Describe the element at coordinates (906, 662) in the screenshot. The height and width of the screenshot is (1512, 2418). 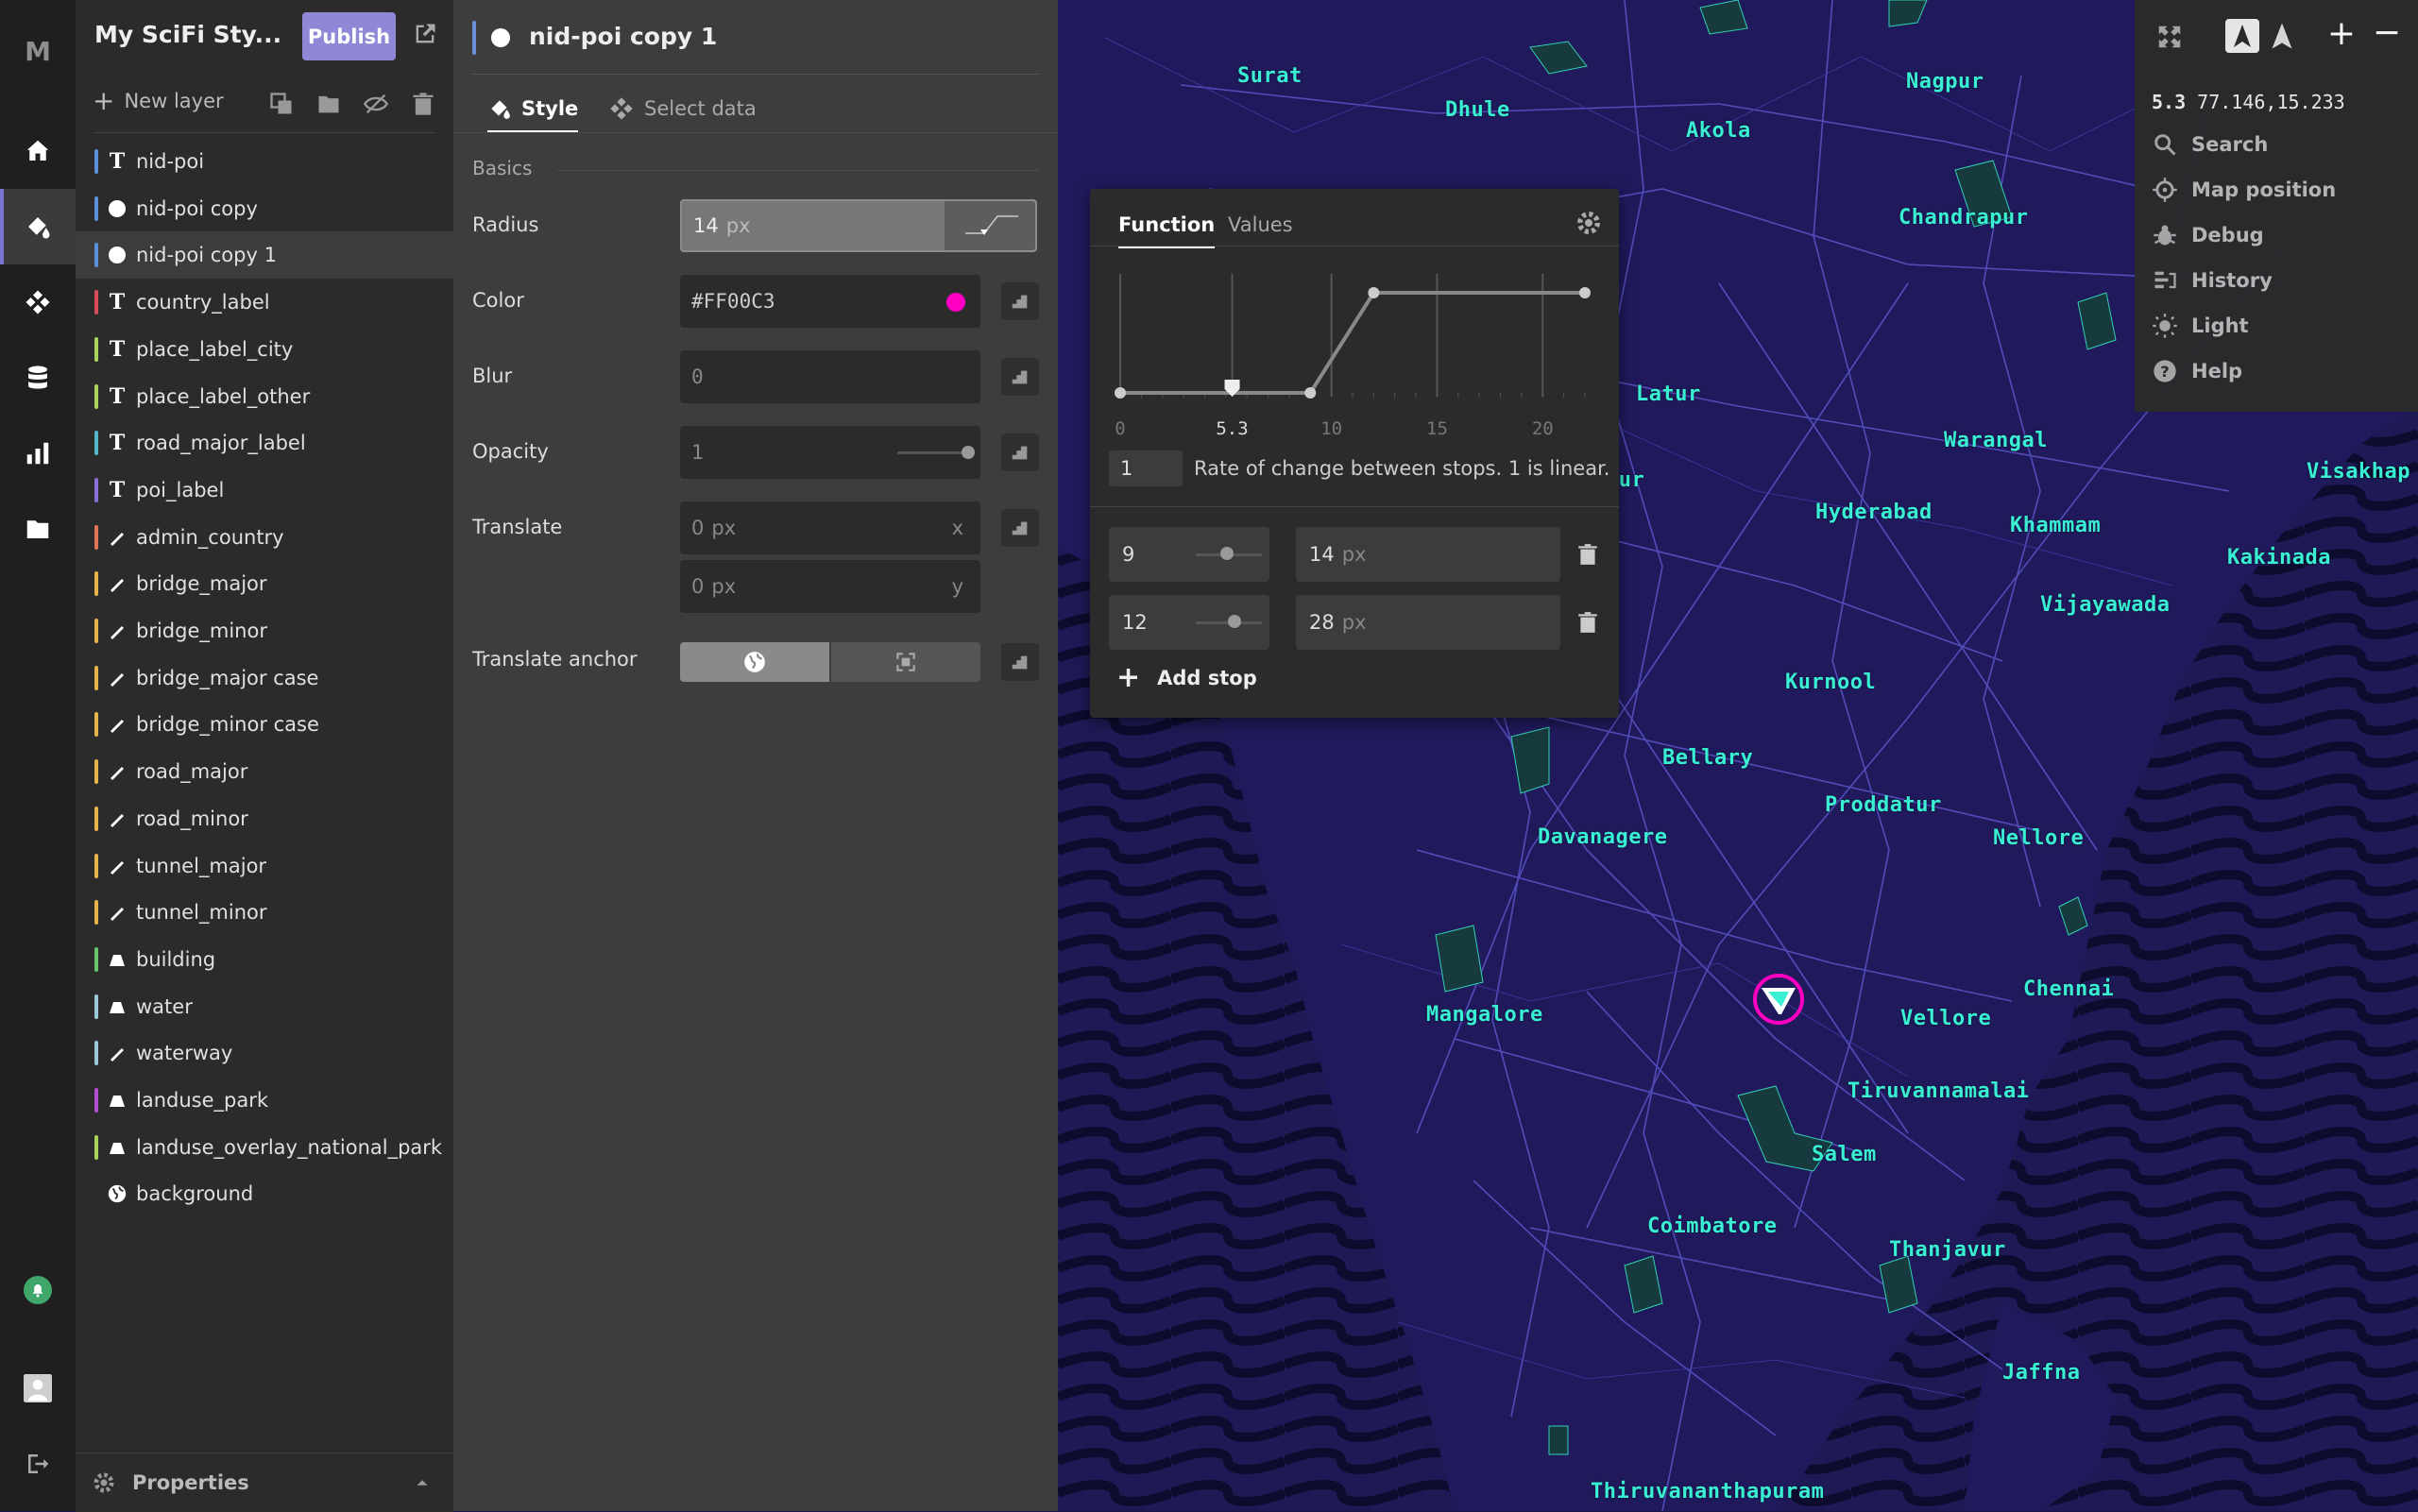
I see `anchor-viewport-button` at that location.